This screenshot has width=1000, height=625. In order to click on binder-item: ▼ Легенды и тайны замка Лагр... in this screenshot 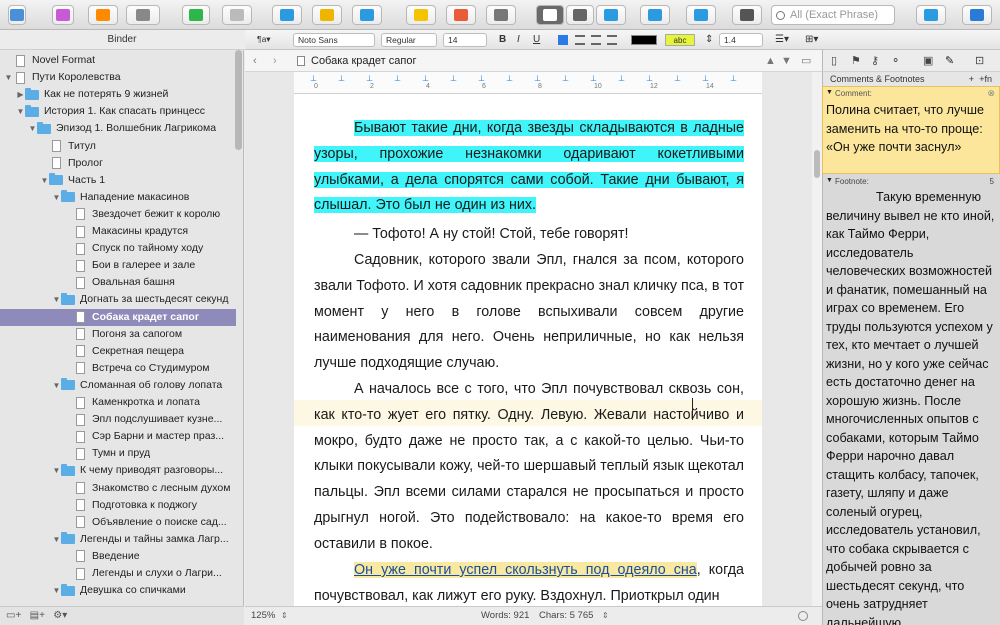, I will do `click(118, 539)`.